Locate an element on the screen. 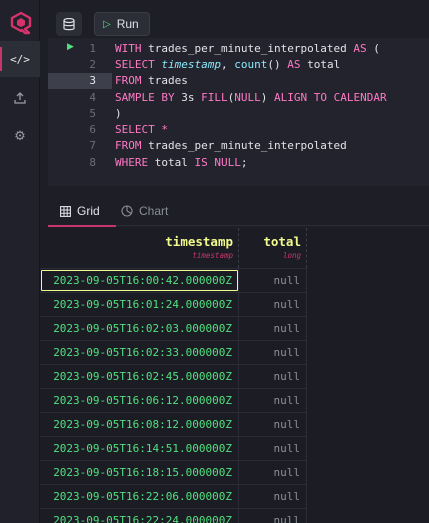 The width and height of the screenshot is (429, 523). settings-nav: ⚙ is located at coordinates (20, 136).